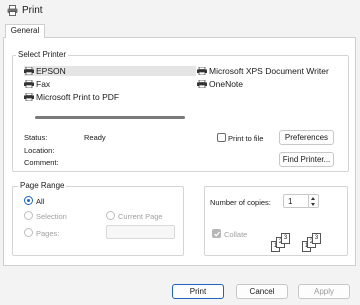 This screenshot has width=360, height=305. What do you see at coordinates (41, 162) in the screenshot?
I see `comment-label: Comment:` at bounding box center [41, 162].